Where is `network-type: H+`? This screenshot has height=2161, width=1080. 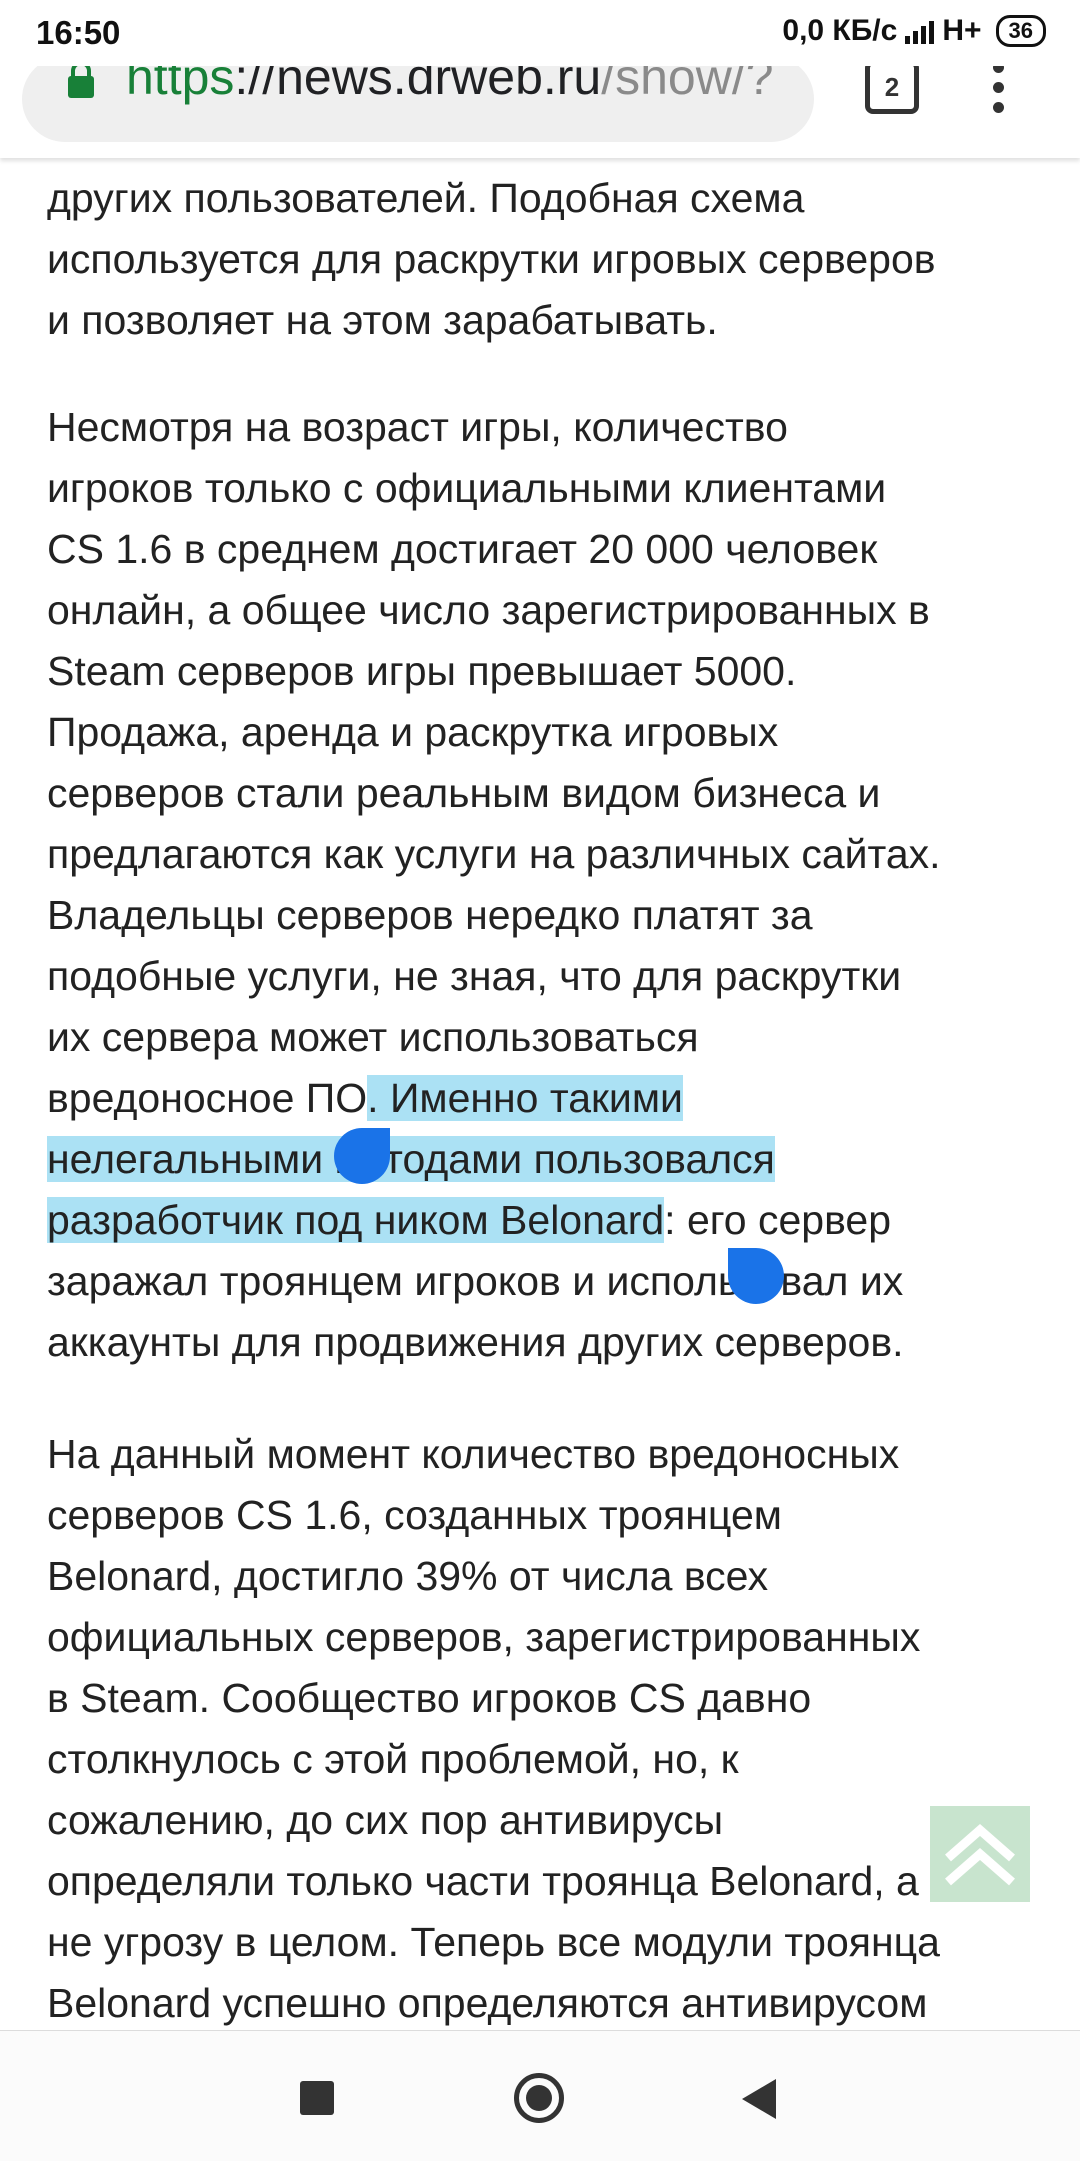 network-type: H+ is located at coordinates (962, 30).